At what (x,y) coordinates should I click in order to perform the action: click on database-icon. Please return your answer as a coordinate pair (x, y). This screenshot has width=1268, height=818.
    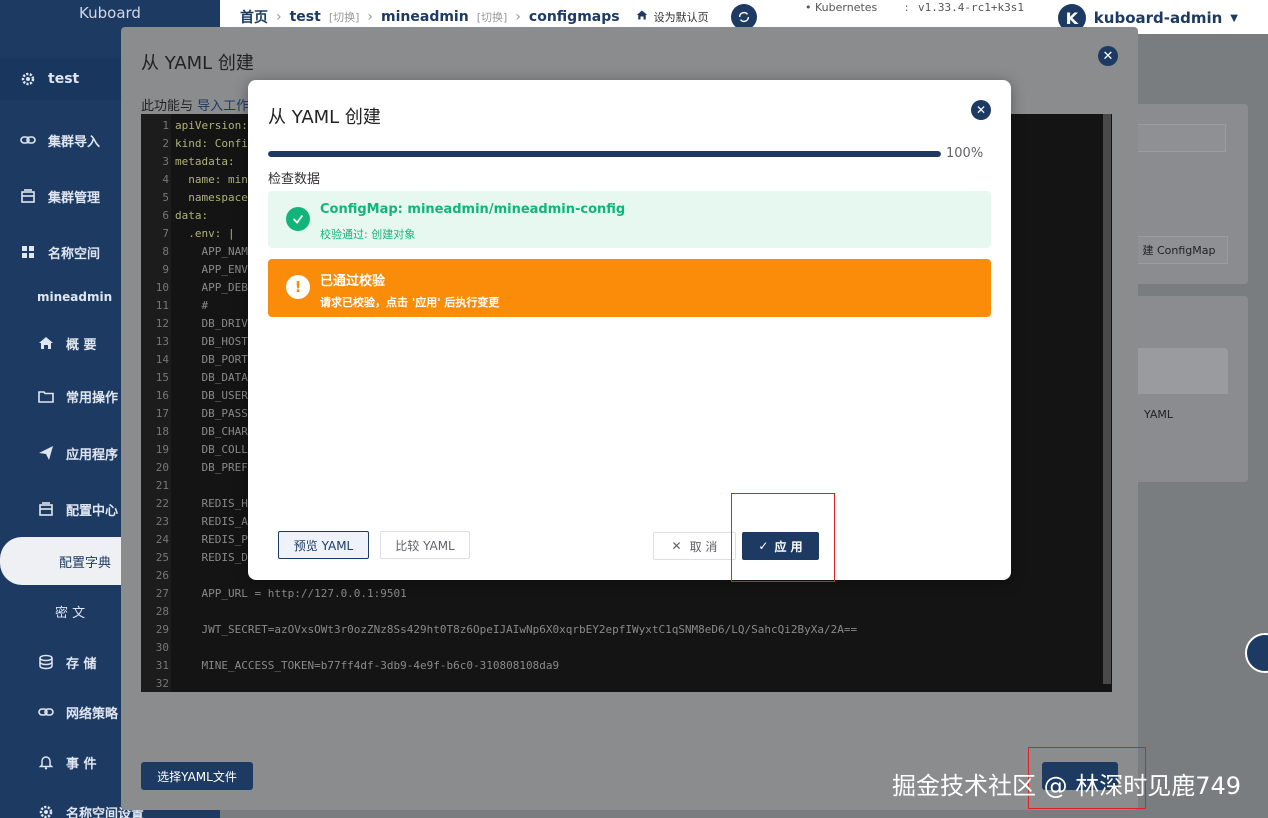
    Looking at the image, I should click on (46, 662).